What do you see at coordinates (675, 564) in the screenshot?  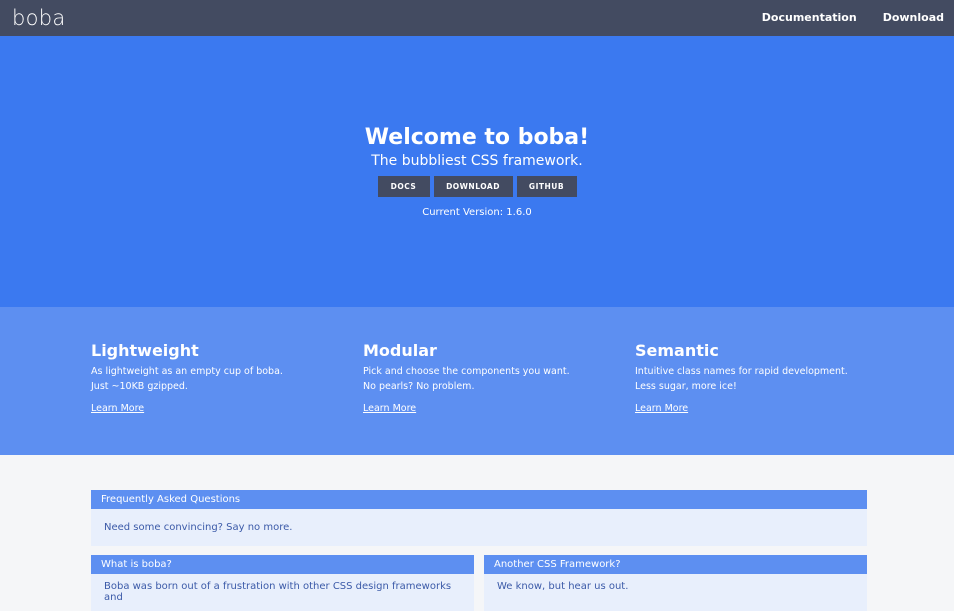 I see `card-header: Another CSS Framework?` at bounding box center [675, 564].